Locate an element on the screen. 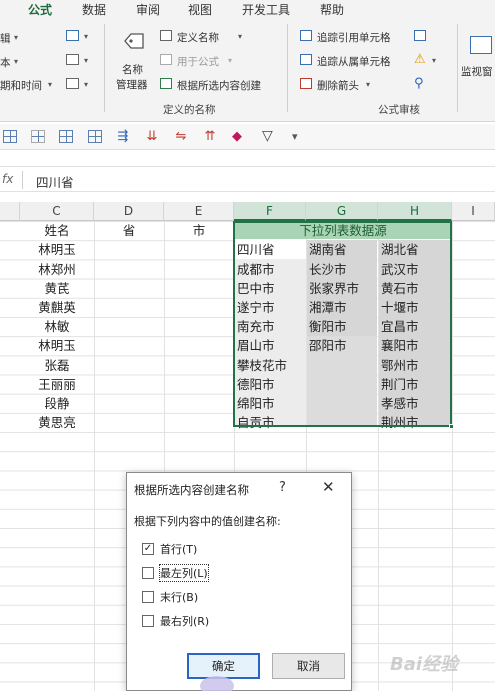 This screenshot has height=691, width=495. more-functions-icon is located at coordinates (72, 83).